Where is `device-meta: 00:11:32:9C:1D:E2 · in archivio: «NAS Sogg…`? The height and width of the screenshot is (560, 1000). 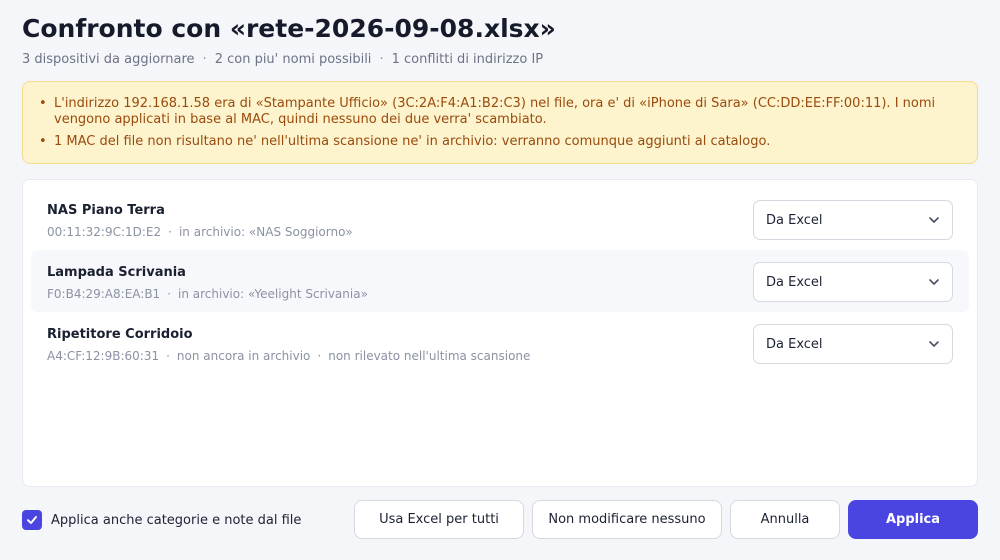
device-meta: 00:11:32:9C:1D:E2 · in archivio: «NAS Sogg… is located at coordinates (200, 232).